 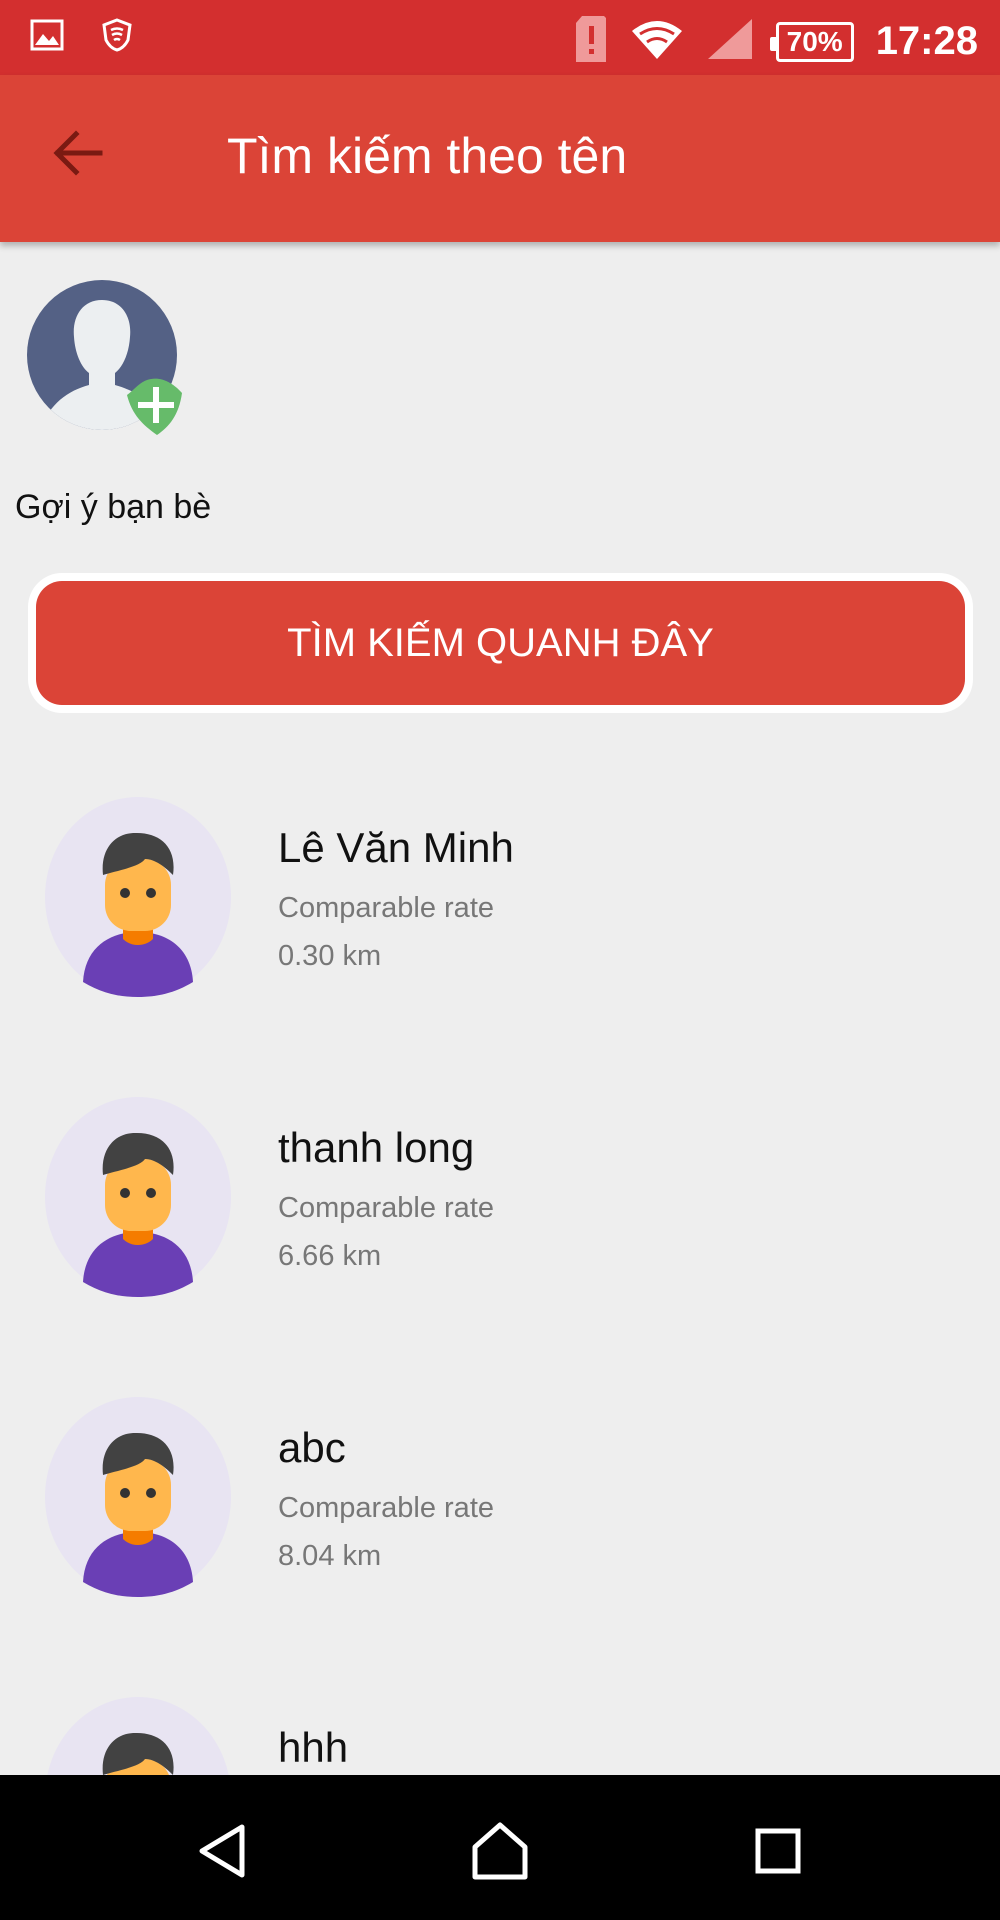 I want to click on sim-alert-icon, so click(x=591, y=41).